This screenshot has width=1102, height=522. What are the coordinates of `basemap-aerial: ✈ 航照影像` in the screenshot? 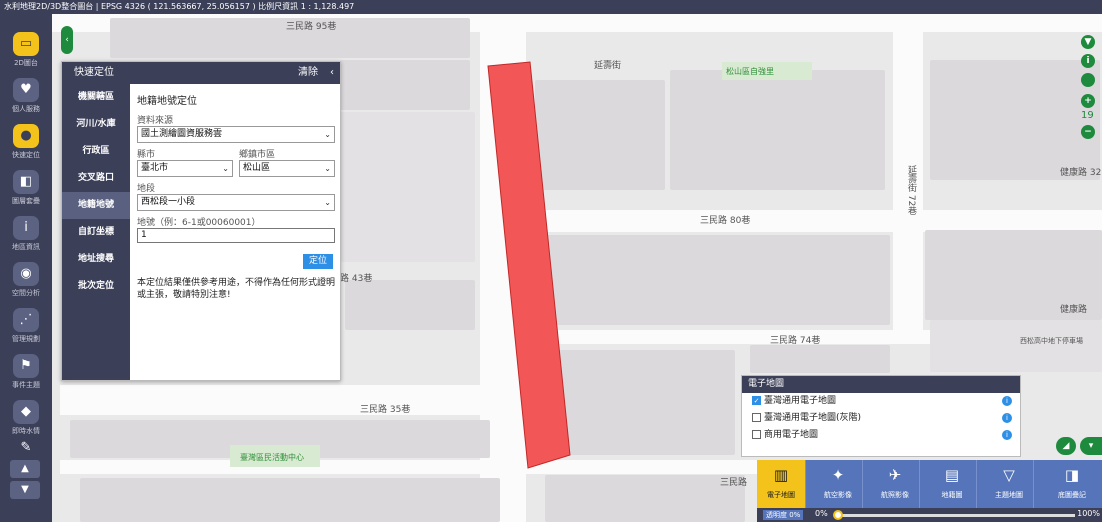 It's located at (895, 484).